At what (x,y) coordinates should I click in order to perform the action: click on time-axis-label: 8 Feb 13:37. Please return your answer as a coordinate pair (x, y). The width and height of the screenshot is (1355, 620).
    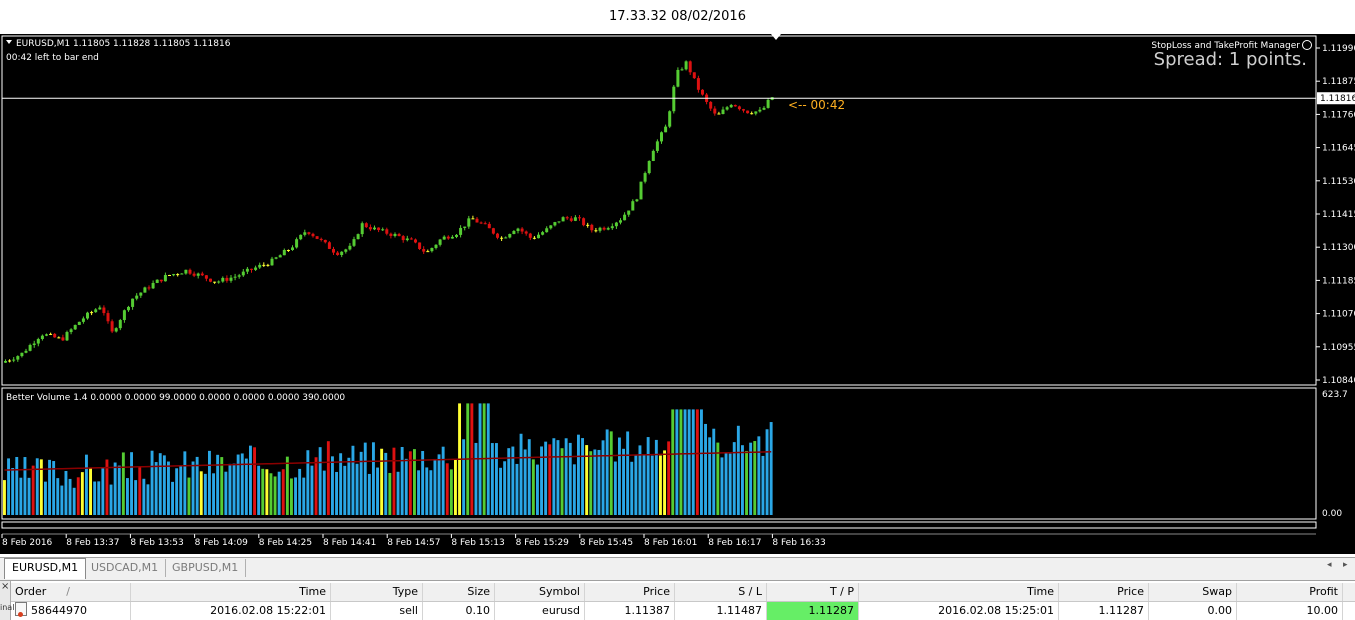
    Looking at the image, I should click on (92, 543).